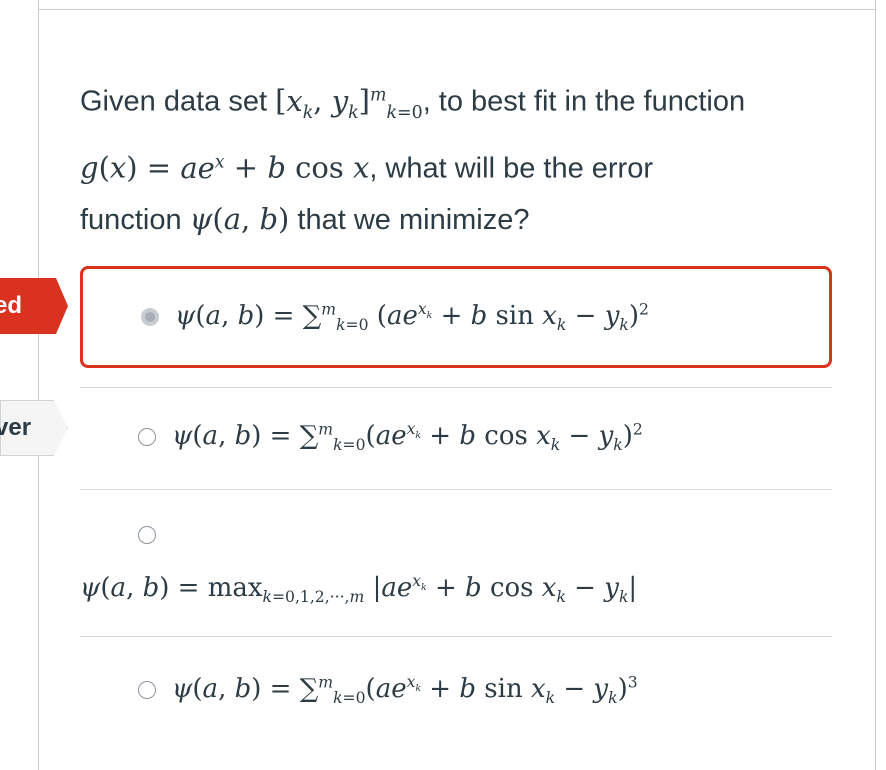  I want to click on answer-formula-2: ψ(a, b) = ∑mk=0(aexk + b cos xk − yk)2, so click(407, 437).